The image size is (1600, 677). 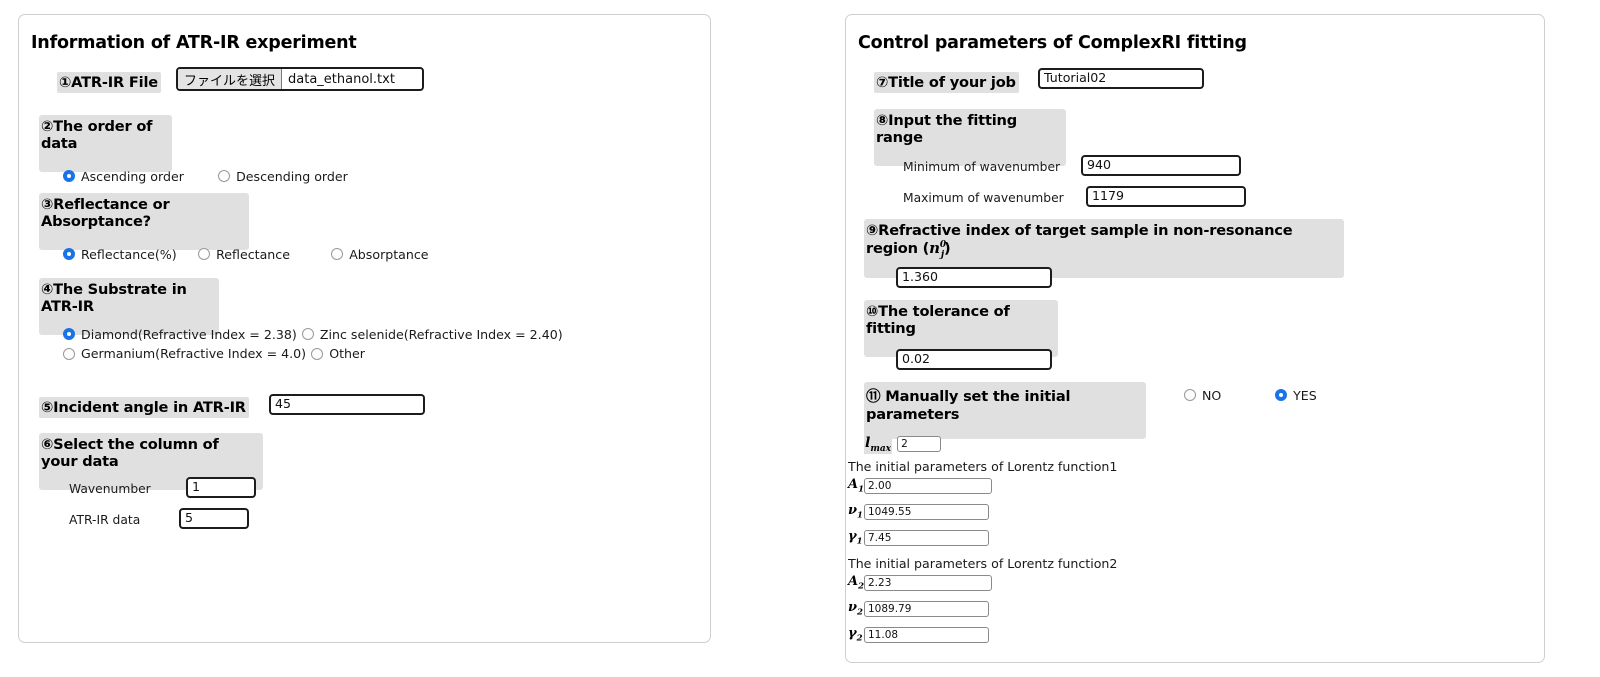 I want to click on radio-label: Absorptance, so click(x=389, y=254).